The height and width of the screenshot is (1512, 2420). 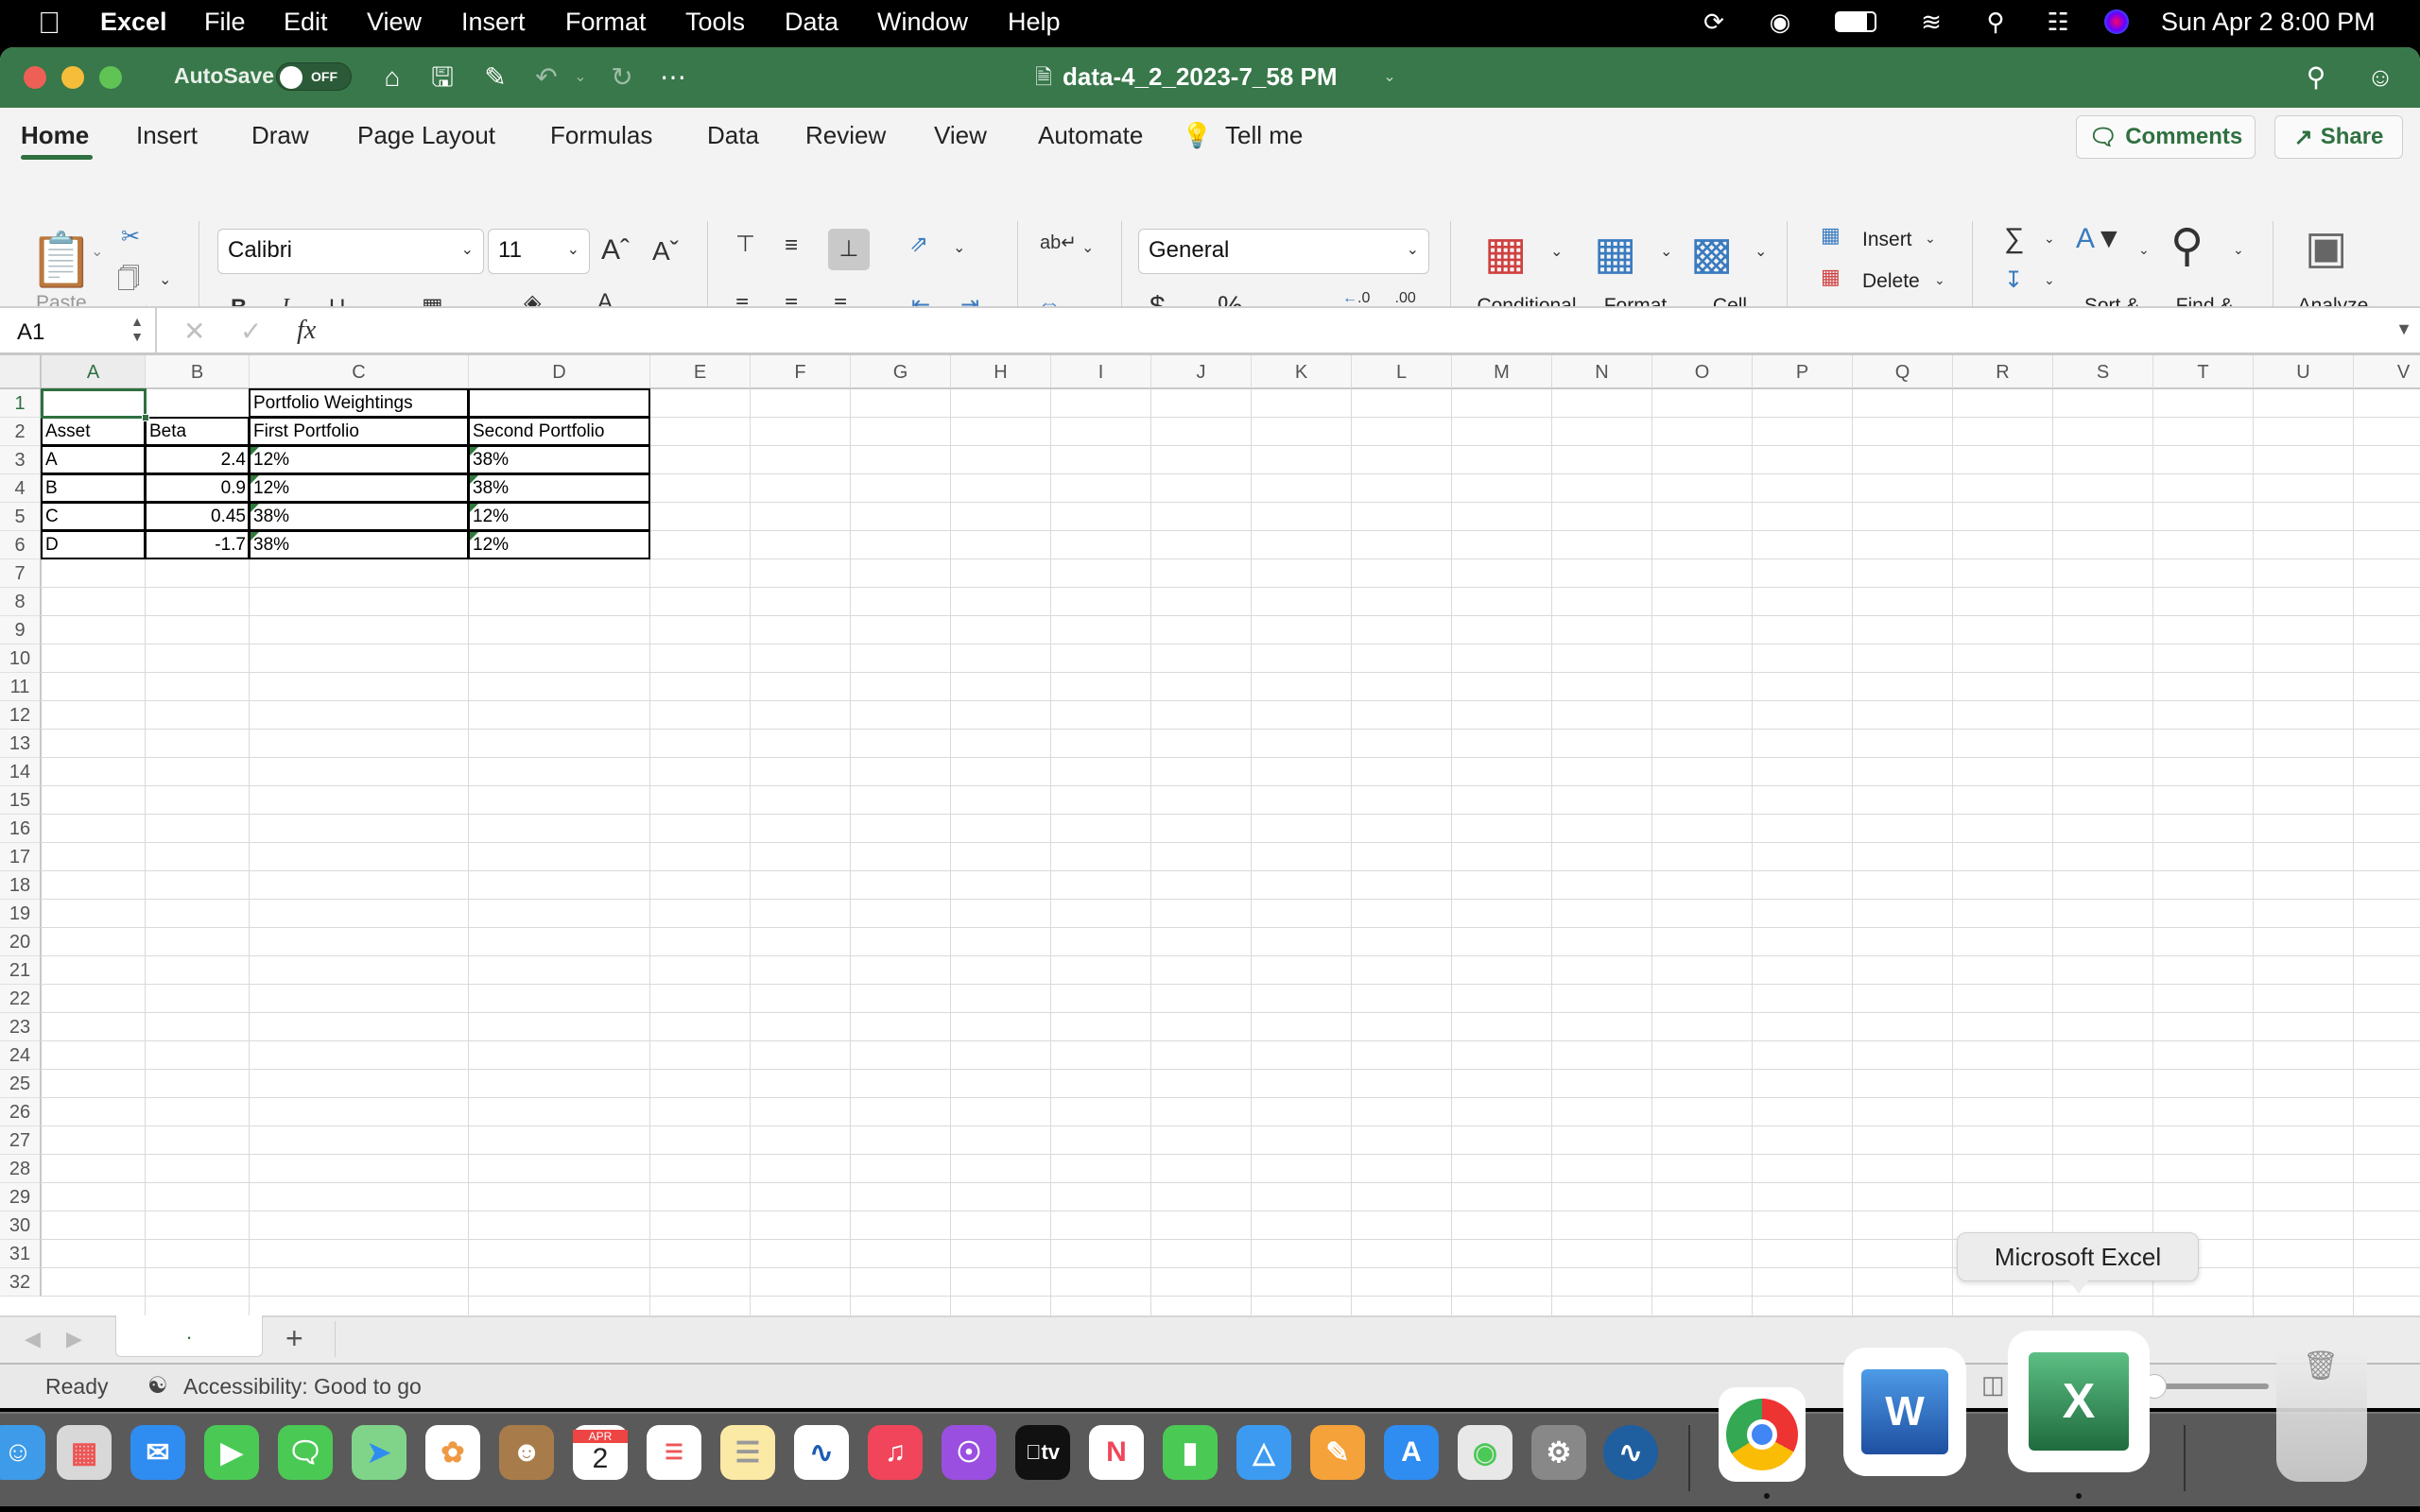 What do you see at coordinates (392, 77) in the screenshot?
I see `home-icon: ⌂` at bounding box center [392, 77].